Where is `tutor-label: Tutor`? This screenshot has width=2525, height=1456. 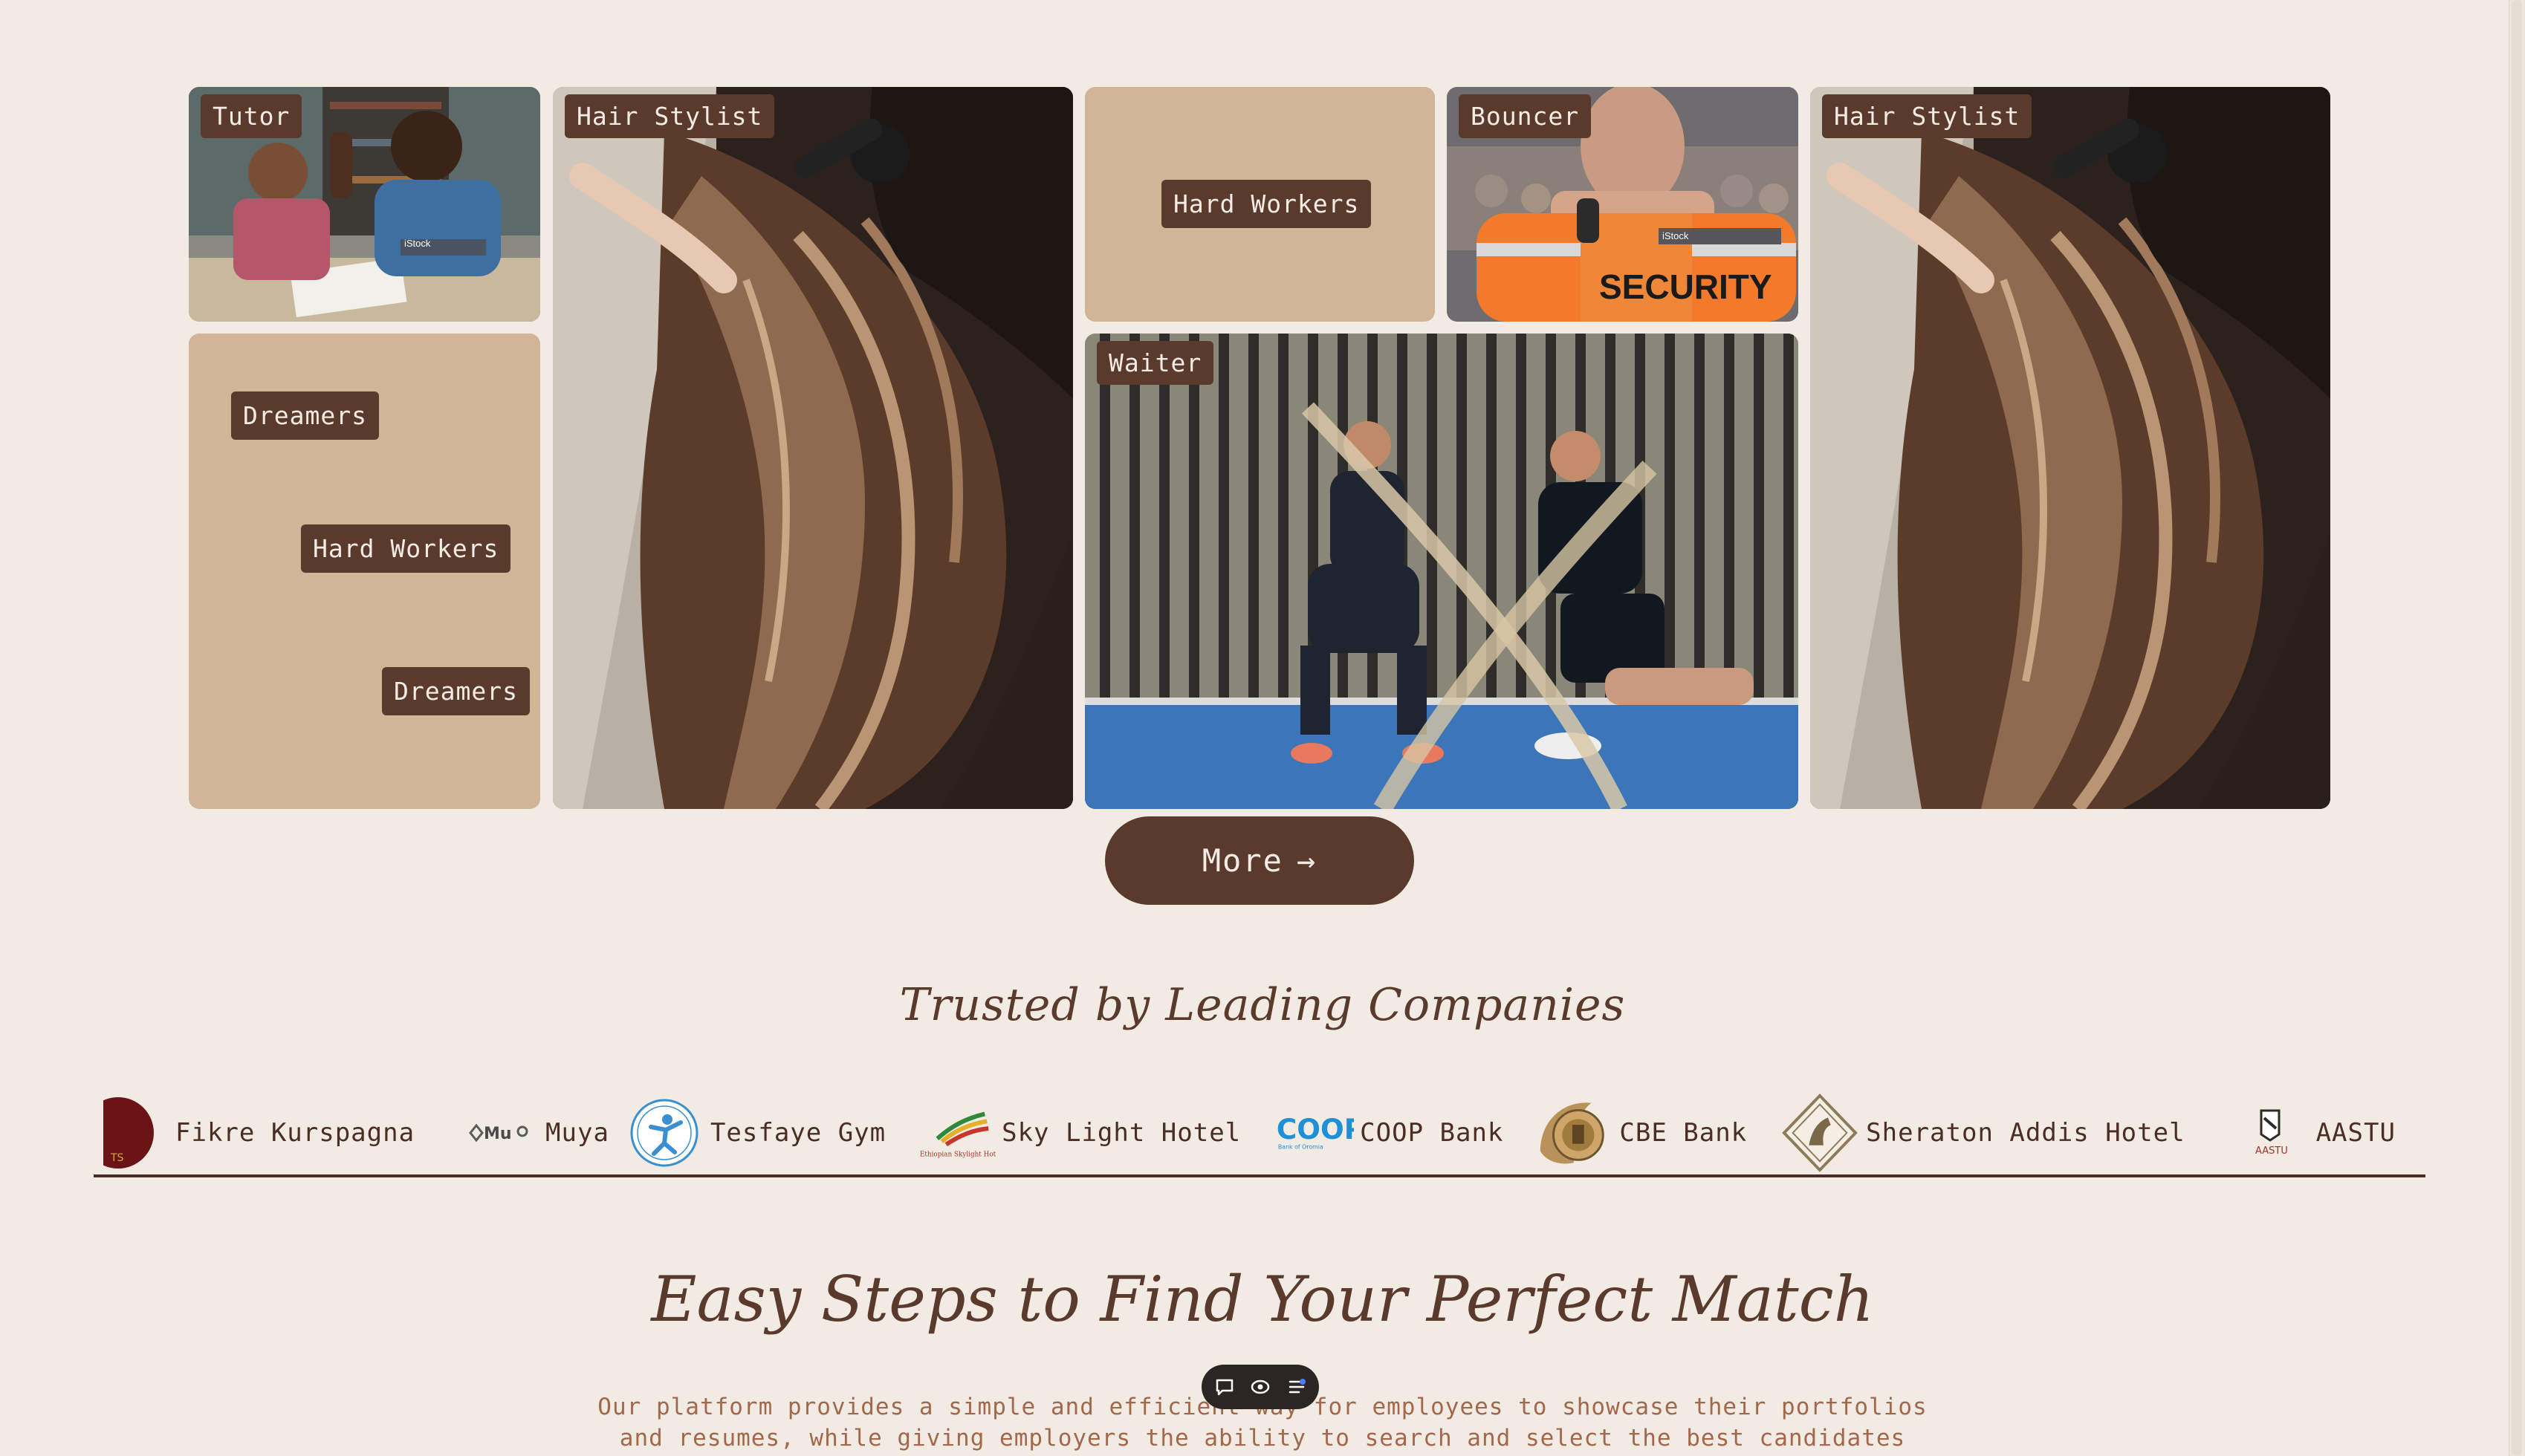
tutor-label: Tutor is located at coordinates (252, 116).